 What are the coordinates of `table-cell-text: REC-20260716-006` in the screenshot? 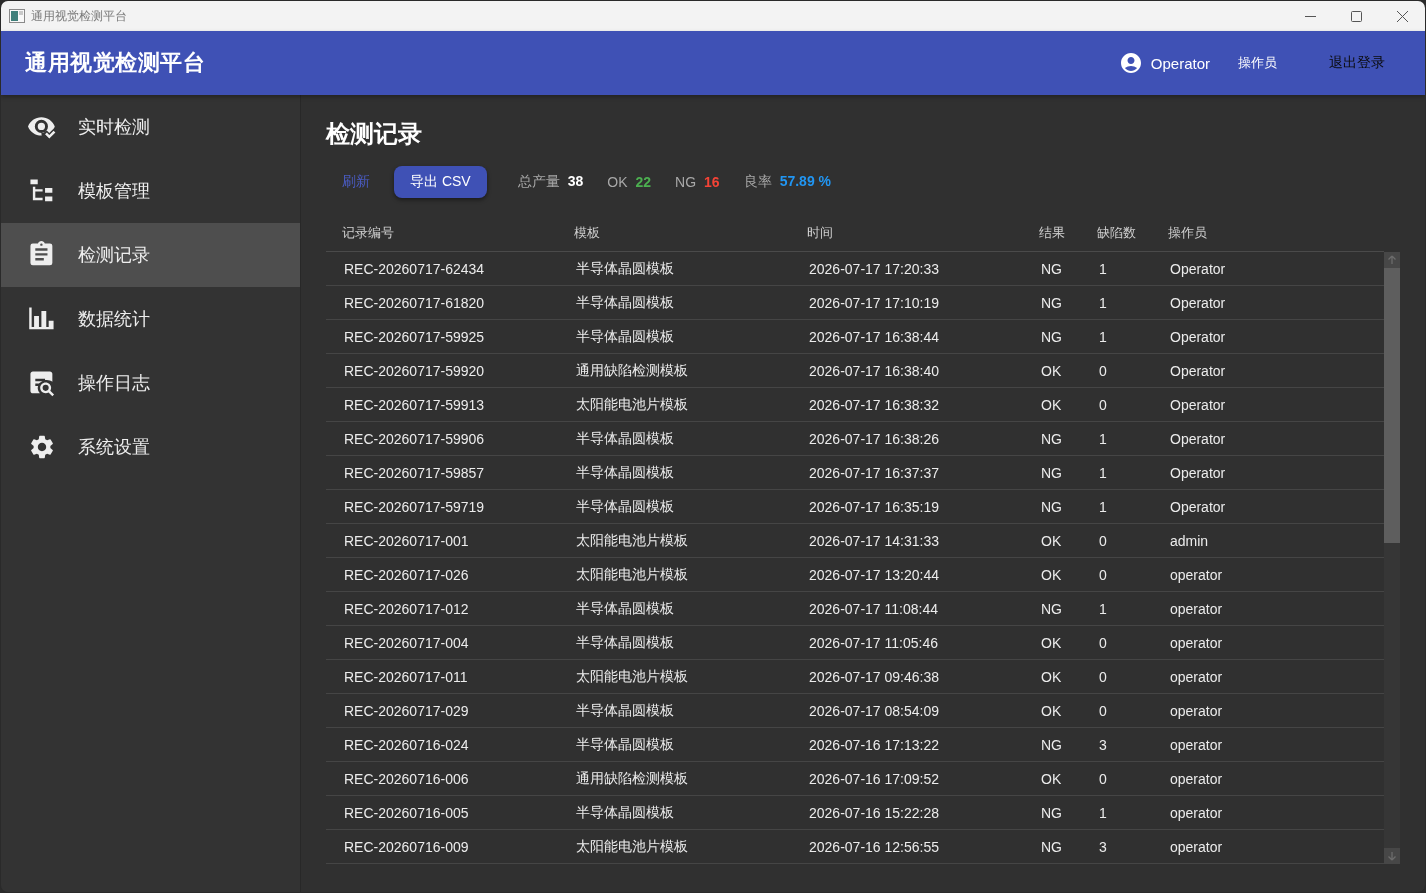 It's located at (406, 778).